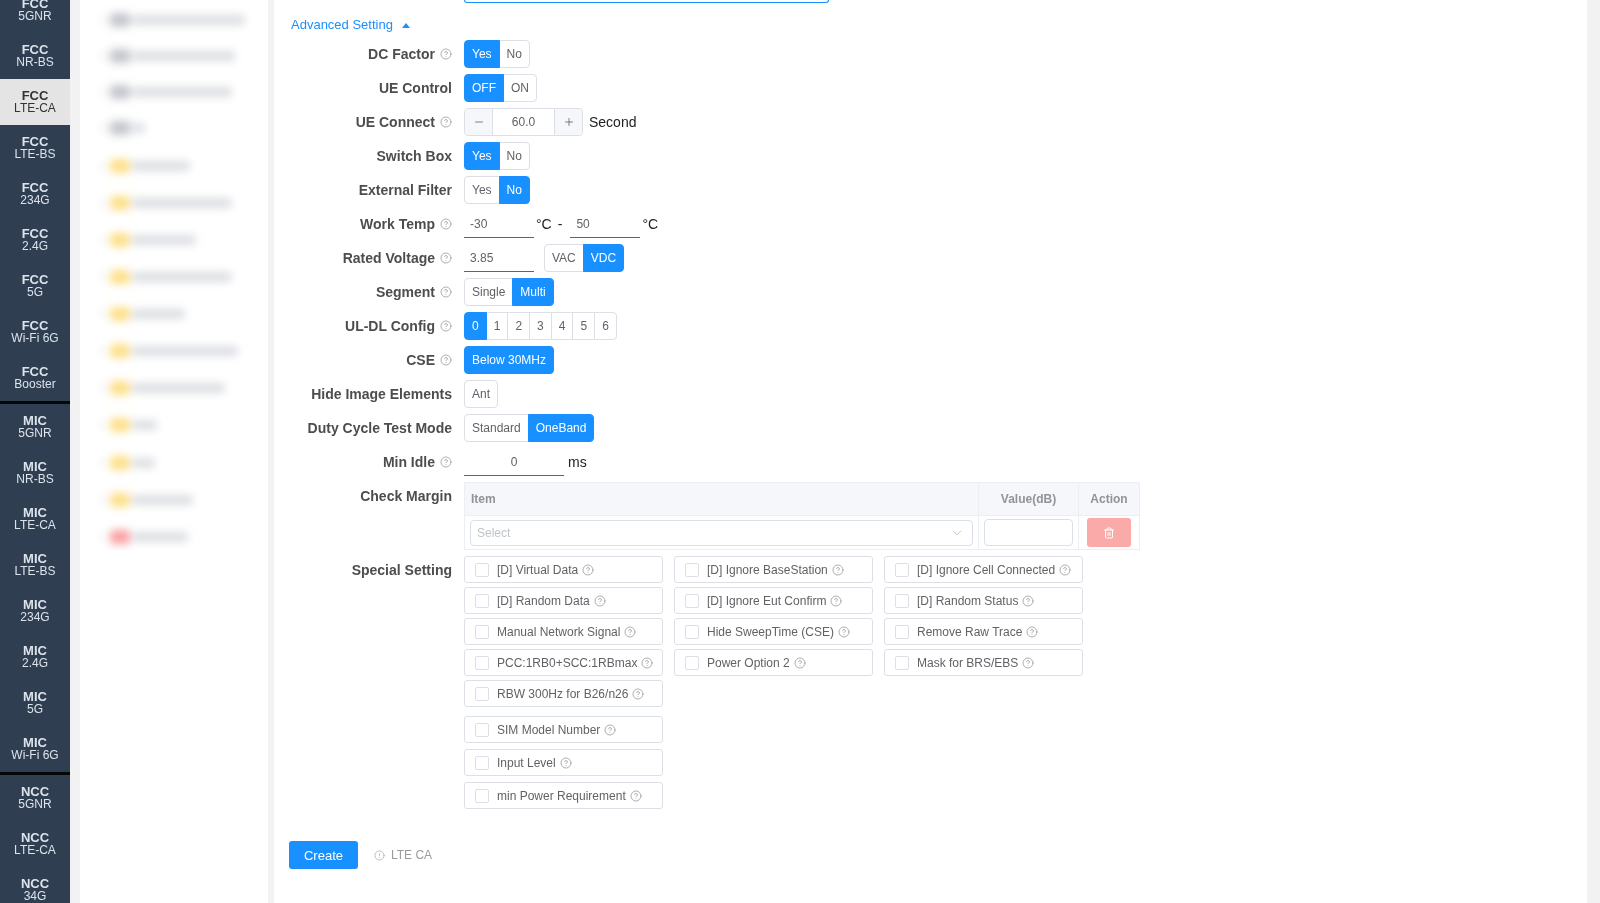 The width and height of the screenshot is (1600, 903). I want to click on advanced-setting-toggle: Advanced Setting, so click(350, 25).